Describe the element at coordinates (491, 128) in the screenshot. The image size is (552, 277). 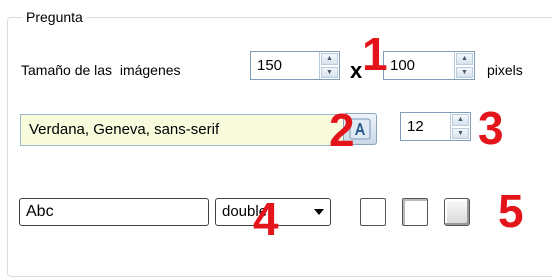
I see `callout-3: 3` at that location.